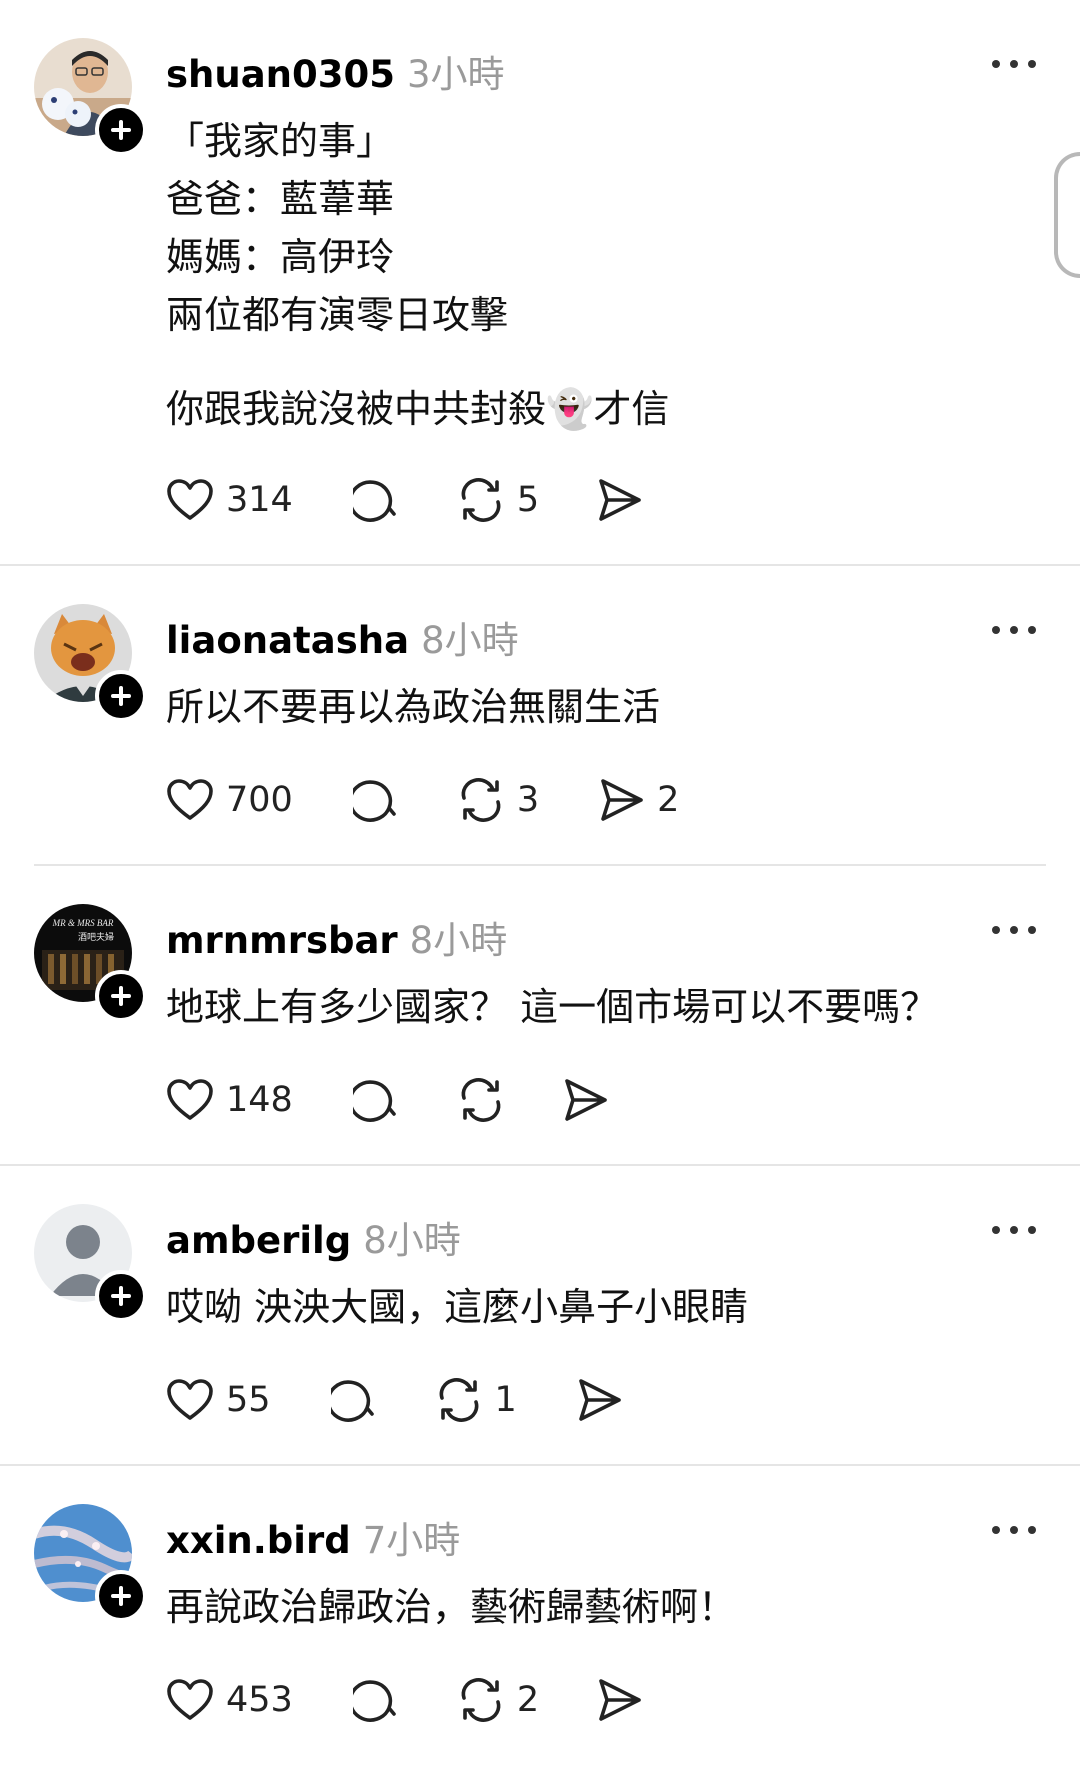  What do you see at coordinates (287, 640) in the screenshot?
I see `username: liaonatasha` at bounding box center [287, 640].